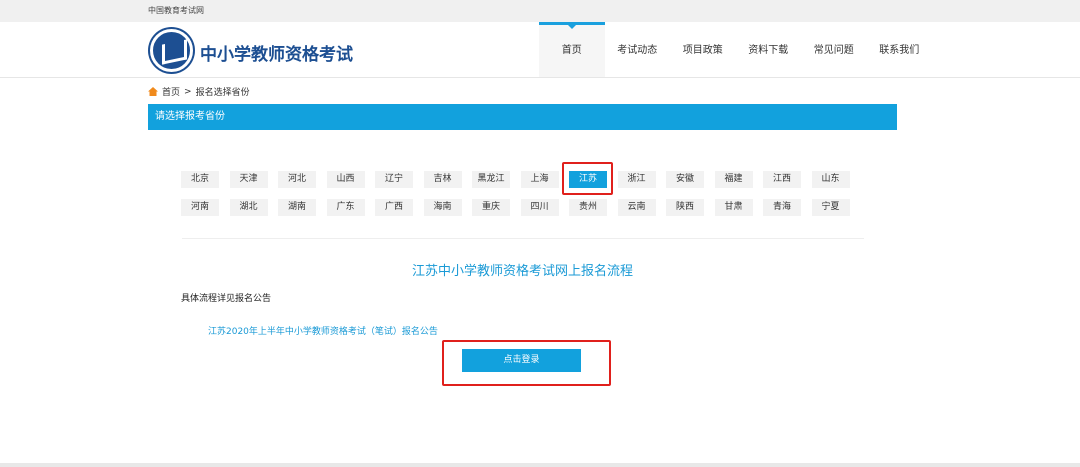  I want to click on province-button: 广西, so click(394, 207).